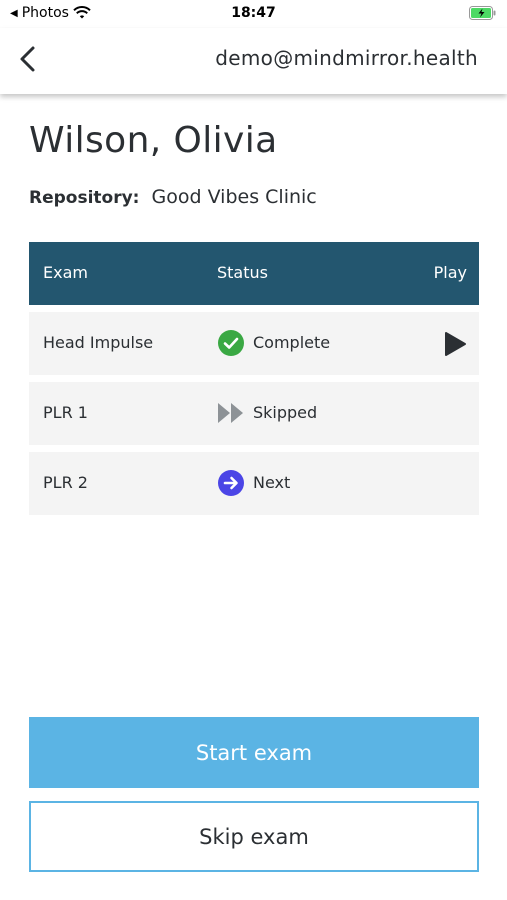  I want to click on clock: 18:47, so click(253, 13).